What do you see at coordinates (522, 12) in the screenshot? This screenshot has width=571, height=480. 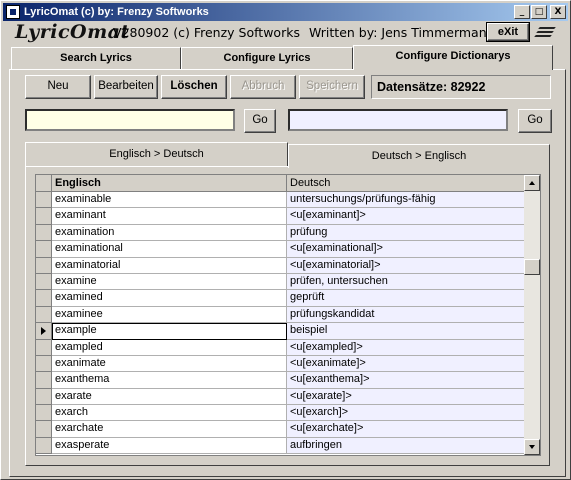 I see `minimize-button: _` at bounding box center [522, 12].